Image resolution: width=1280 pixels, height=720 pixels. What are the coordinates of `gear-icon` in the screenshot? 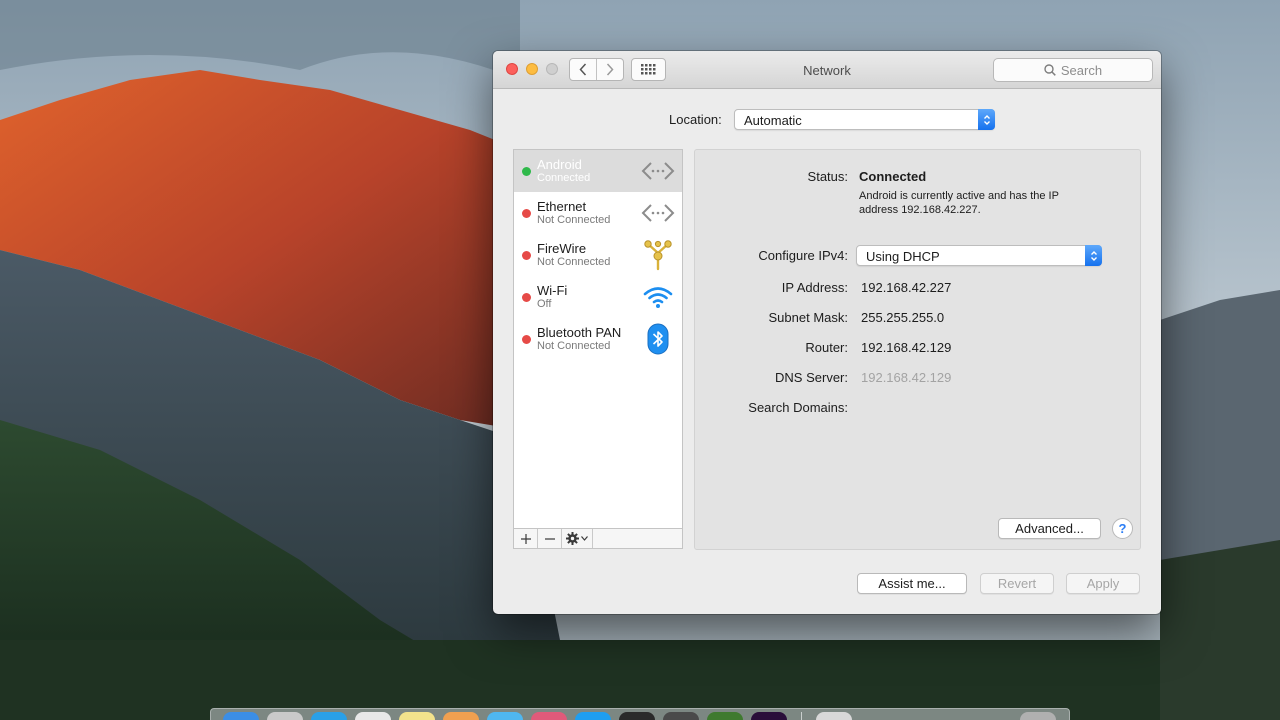 It's located at (572, 538).